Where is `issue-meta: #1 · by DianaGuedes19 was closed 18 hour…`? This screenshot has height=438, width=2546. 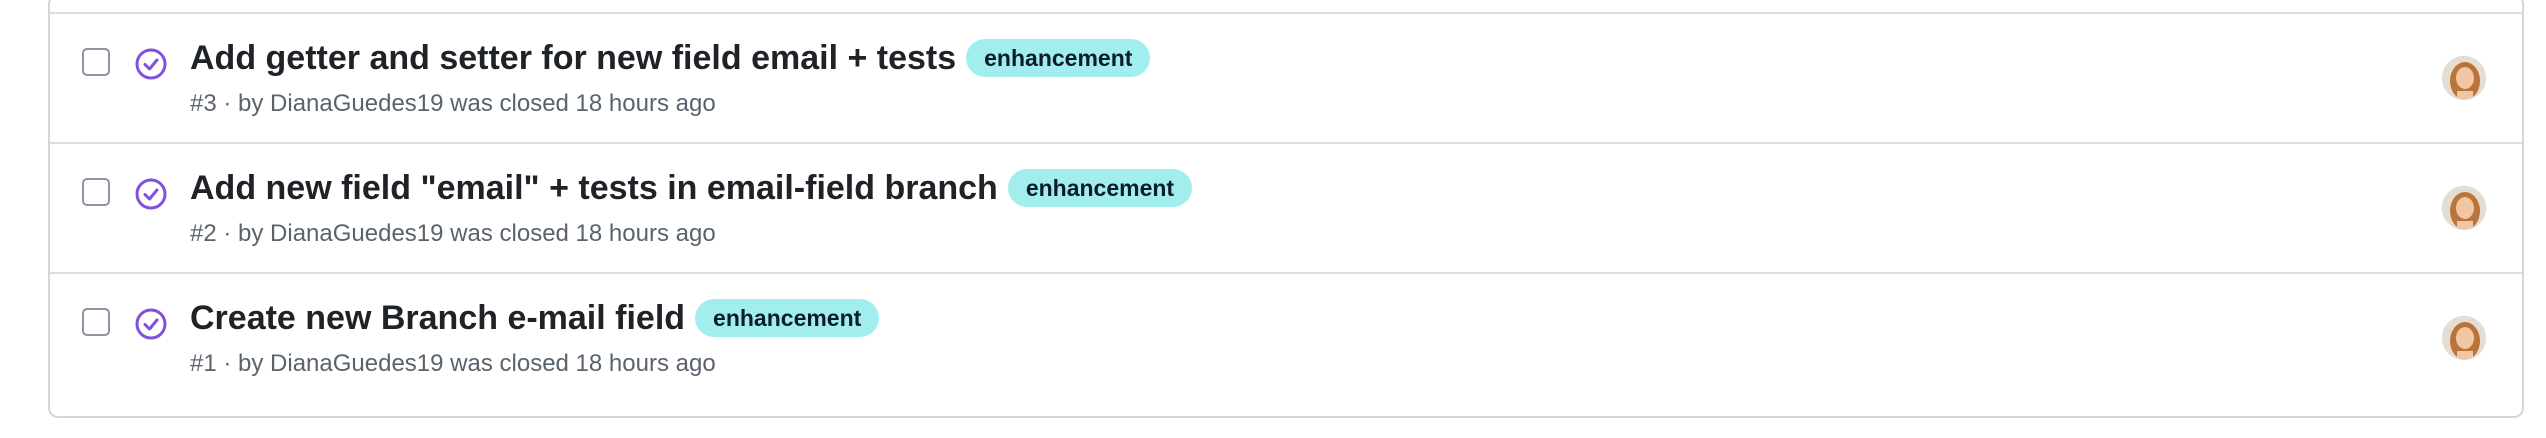 issue-meta: #1 · by DianaGuedes19 was closed 18 hour… is located at coordinates (453, 363).